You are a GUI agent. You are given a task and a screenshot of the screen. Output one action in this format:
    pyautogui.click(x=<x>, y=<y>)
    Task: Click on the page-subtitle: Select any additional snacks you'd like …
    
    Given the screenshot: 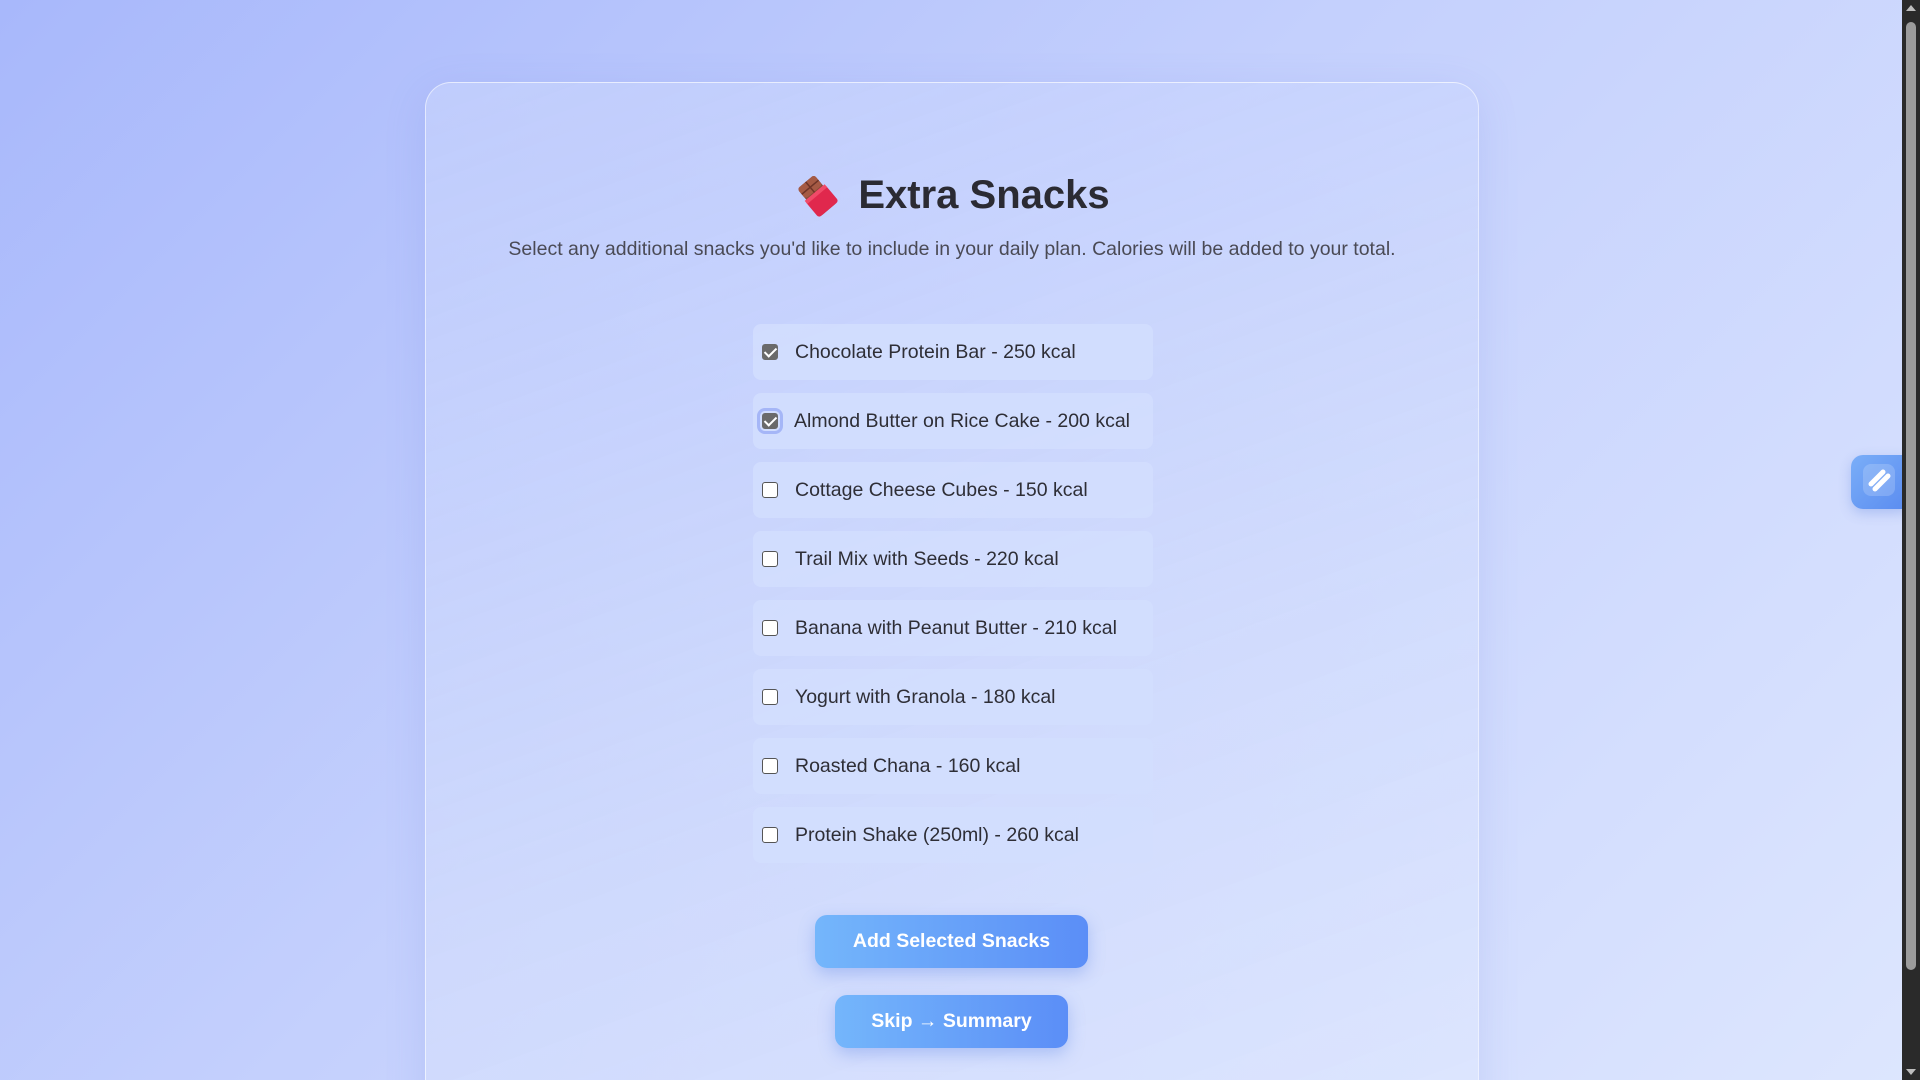 What is the action you would take?
    pyautogui.click(x=952, y=249)
    